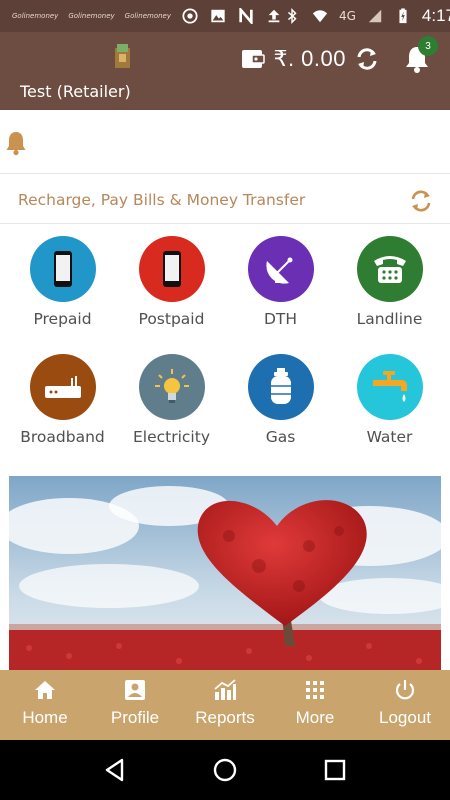 This screenshot has height=800, width=450. I want to click on bottom-navigation: Home Profile Reports More Logout, so click(225, 705).